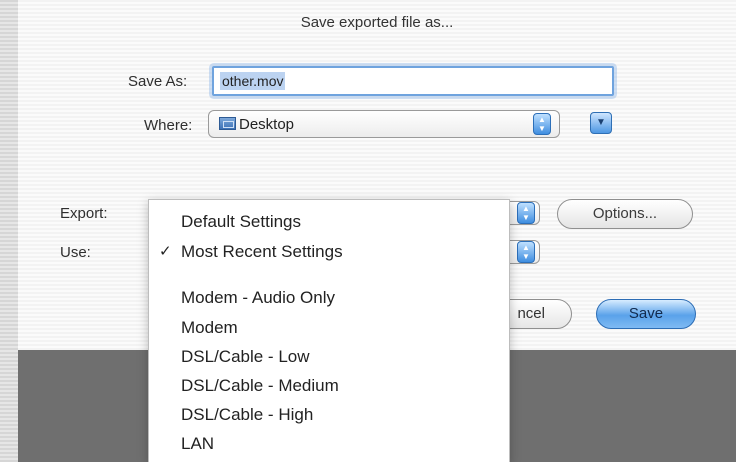 The width and height of the screenshot is (736, 462). What do you see at coordinates (413, 81) in the screenshot?
I see `save-as-input: other.mov` at bounding box center [413, 81].